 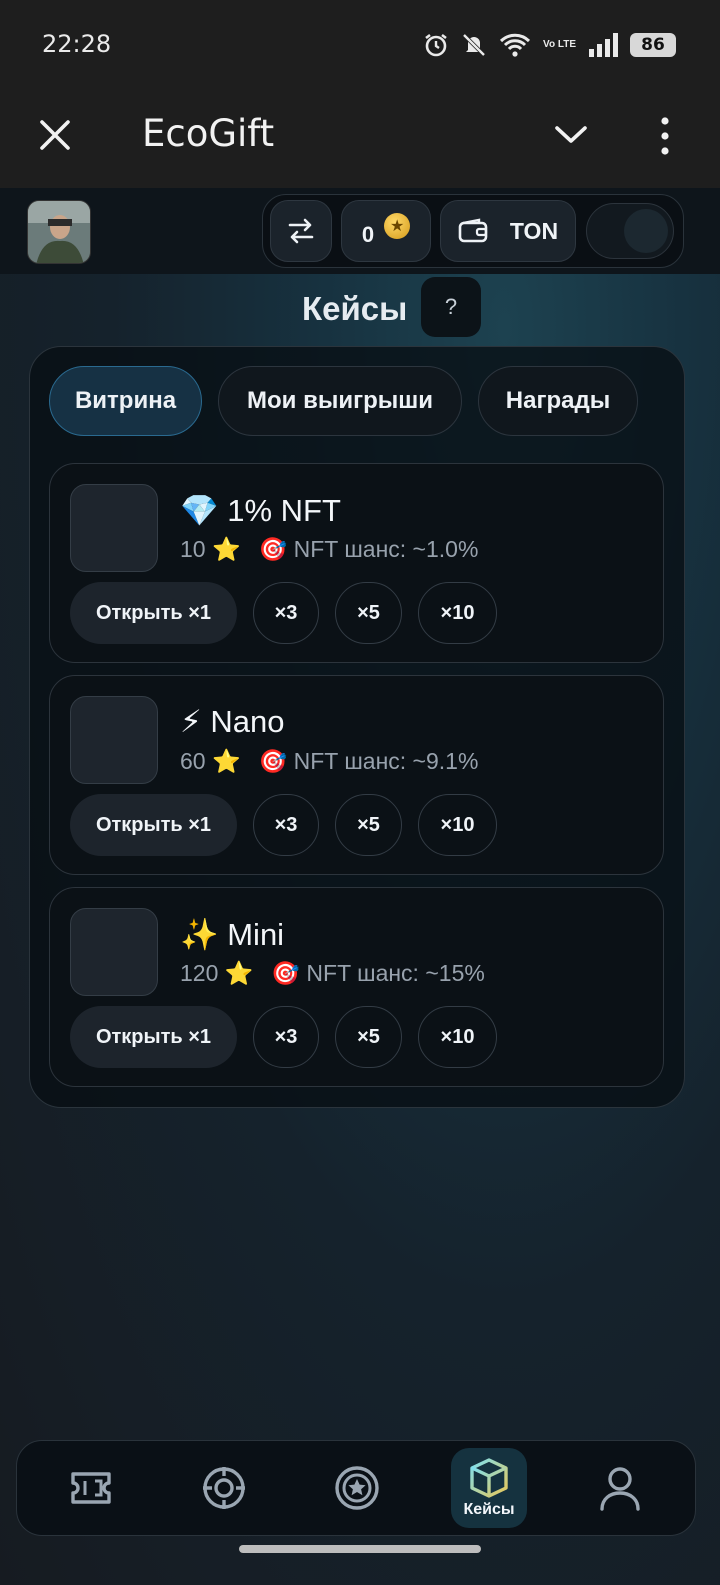 I want to click on app-bar: EcoGift, so click(x=360, y=139).